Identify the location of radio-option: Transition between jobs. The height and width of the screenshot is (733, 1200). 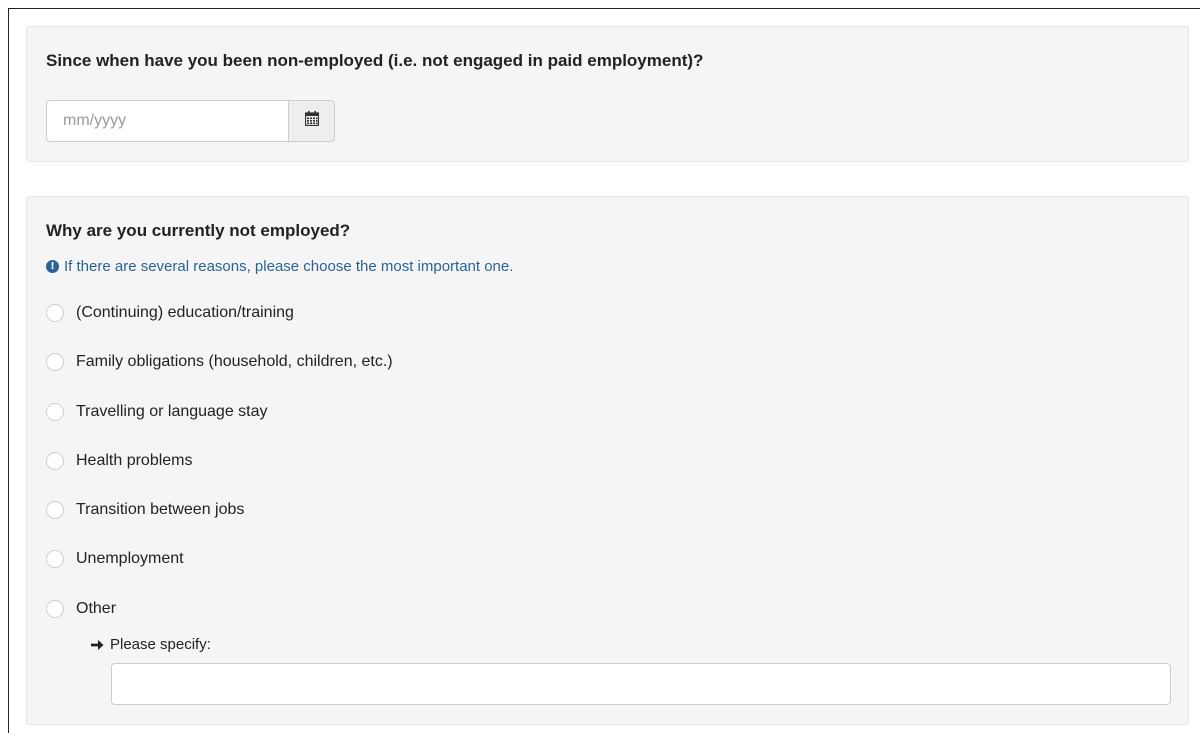
(219, 524).